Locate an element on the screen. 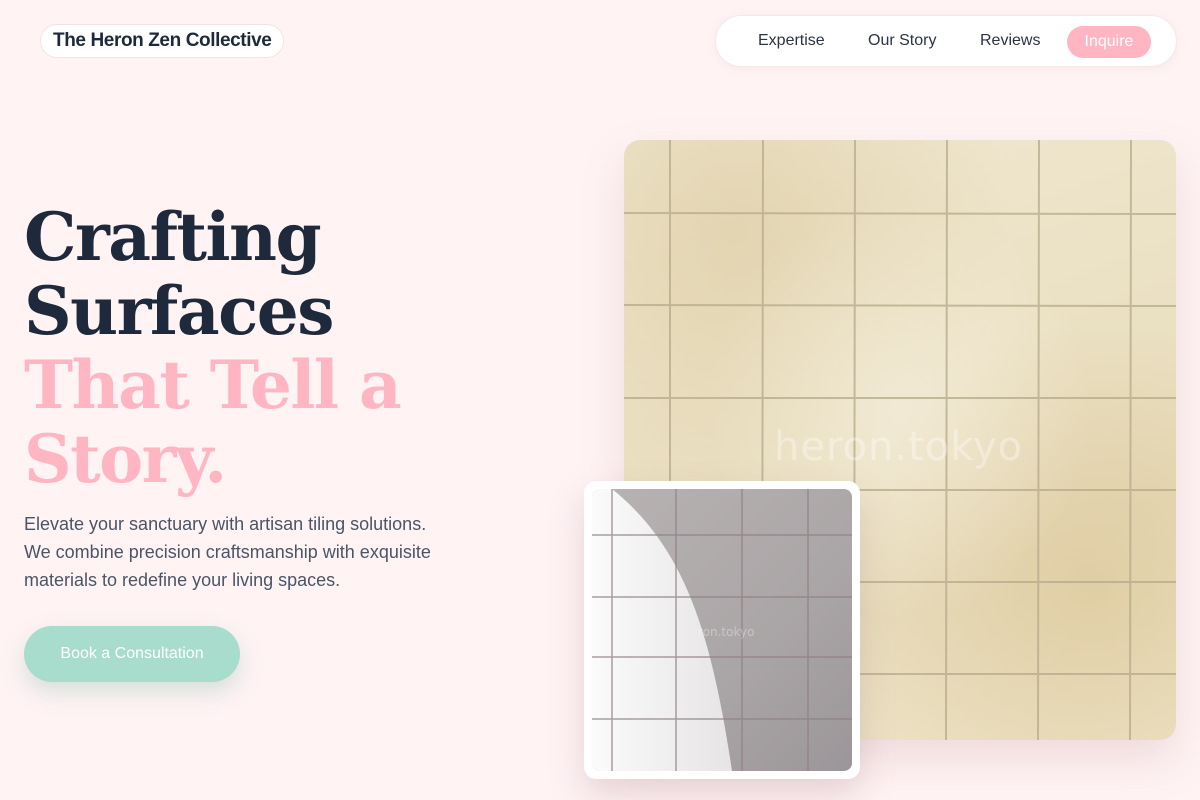 The height and width of the screenshot is (800, 1200). headline-line-3: That Tell a is located at coordinates (213, 385).